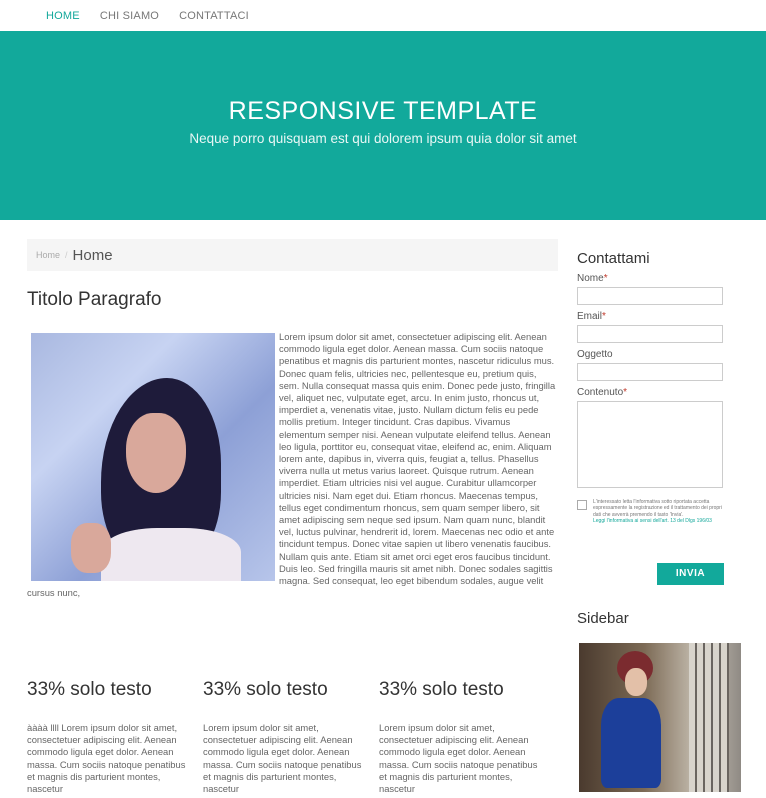 This screenshot has width=766, height=798. I want to click on privacy-checkbox, so click(582, 505).